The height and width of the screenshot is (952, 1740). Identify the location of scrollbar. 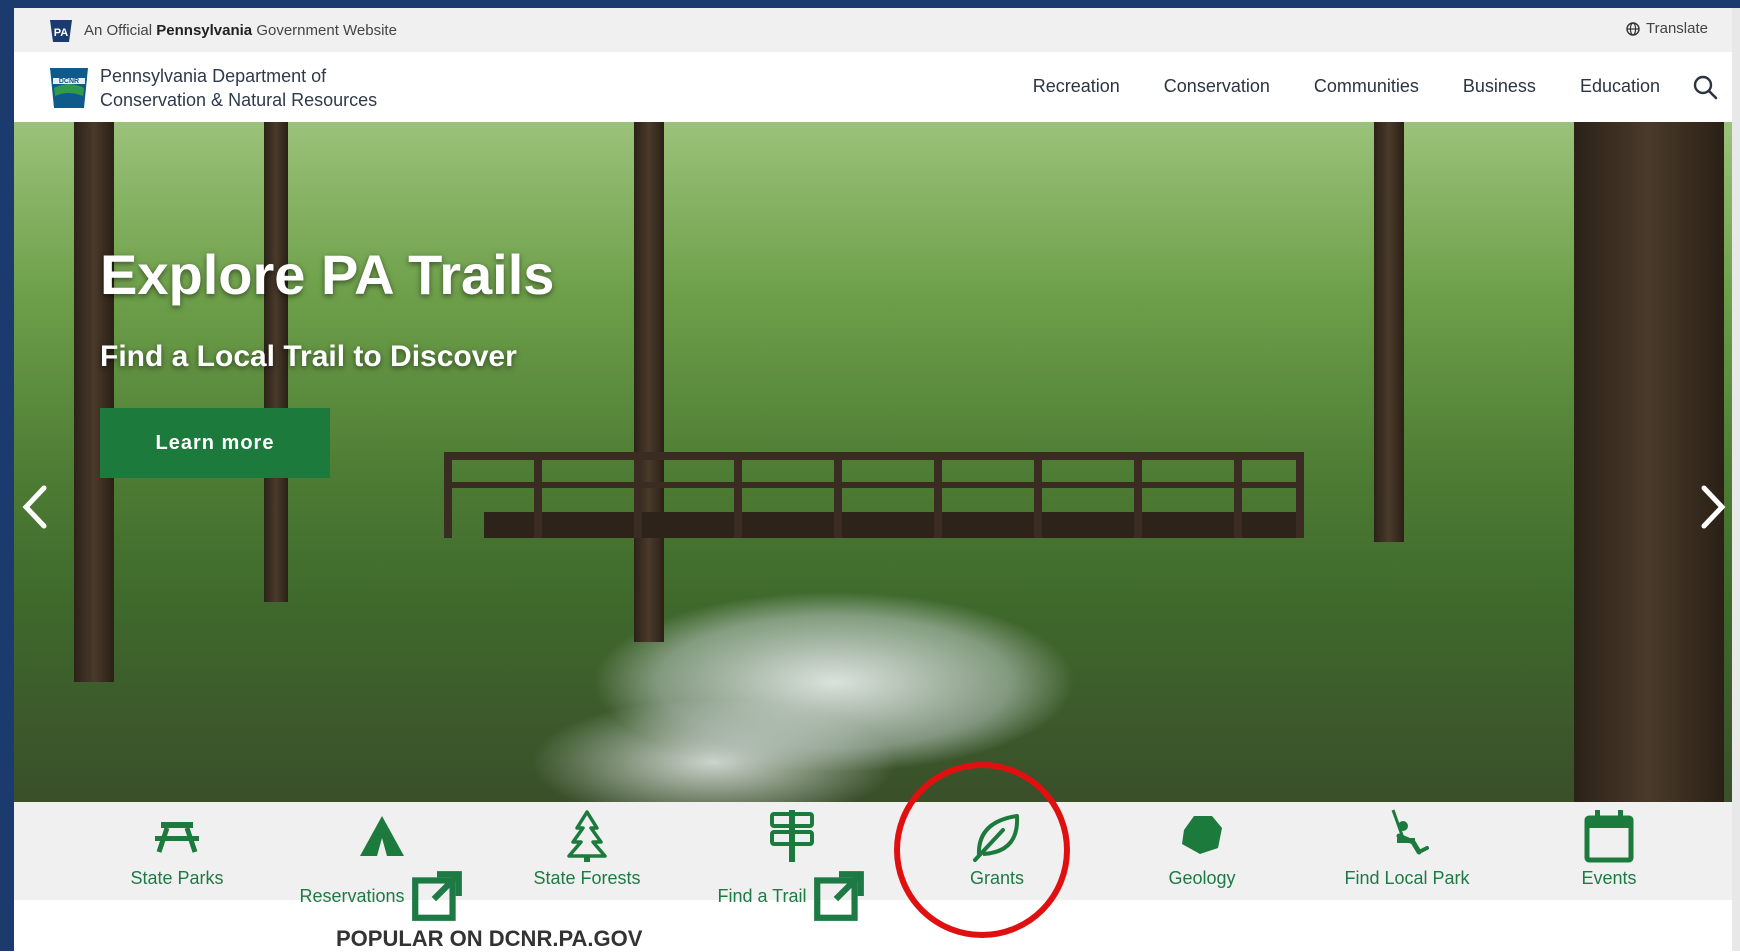
(1736, 479).